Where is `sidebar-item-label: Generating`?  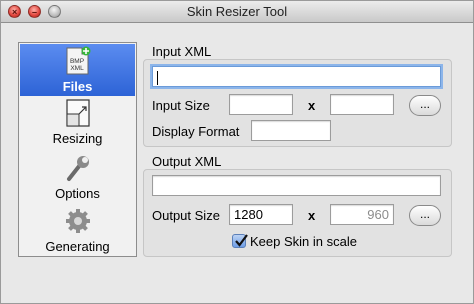
sidebar-item-label: Generating is located at coordinates (77, 246).